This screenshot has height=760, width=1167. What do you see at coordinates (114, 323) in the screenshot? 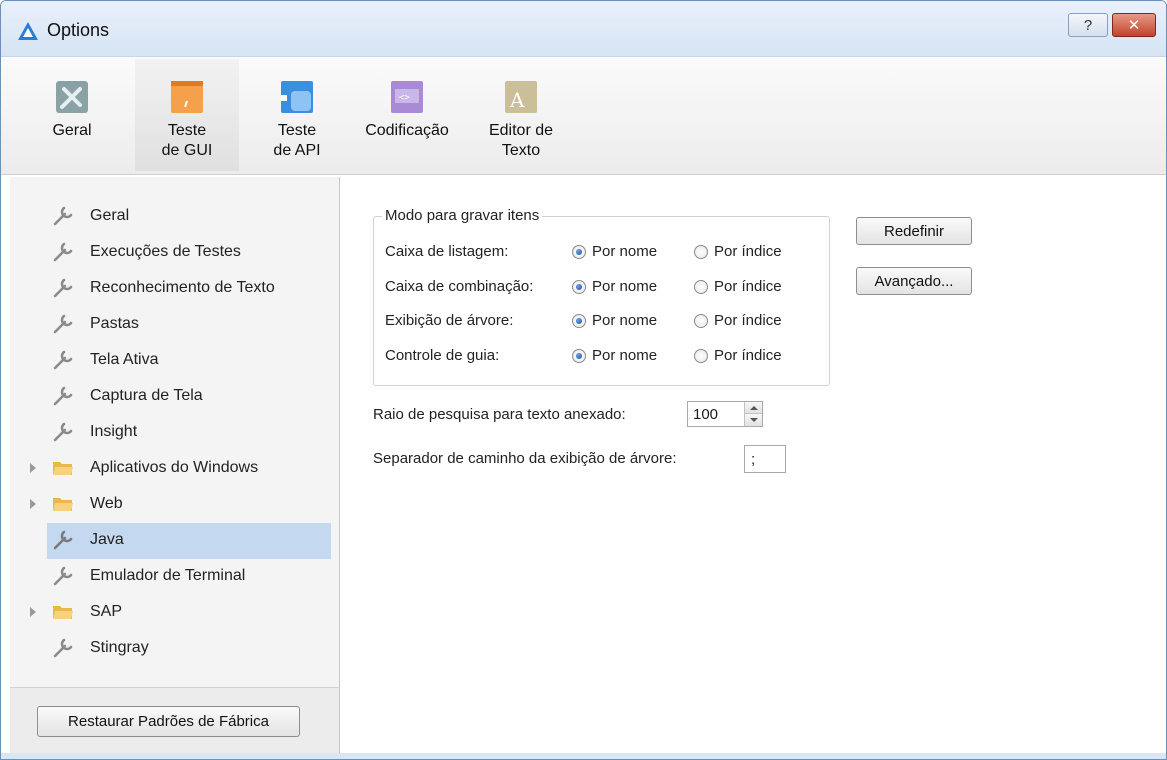
I see `tree-item-label: Pastas` at bounding box center [114, 323].